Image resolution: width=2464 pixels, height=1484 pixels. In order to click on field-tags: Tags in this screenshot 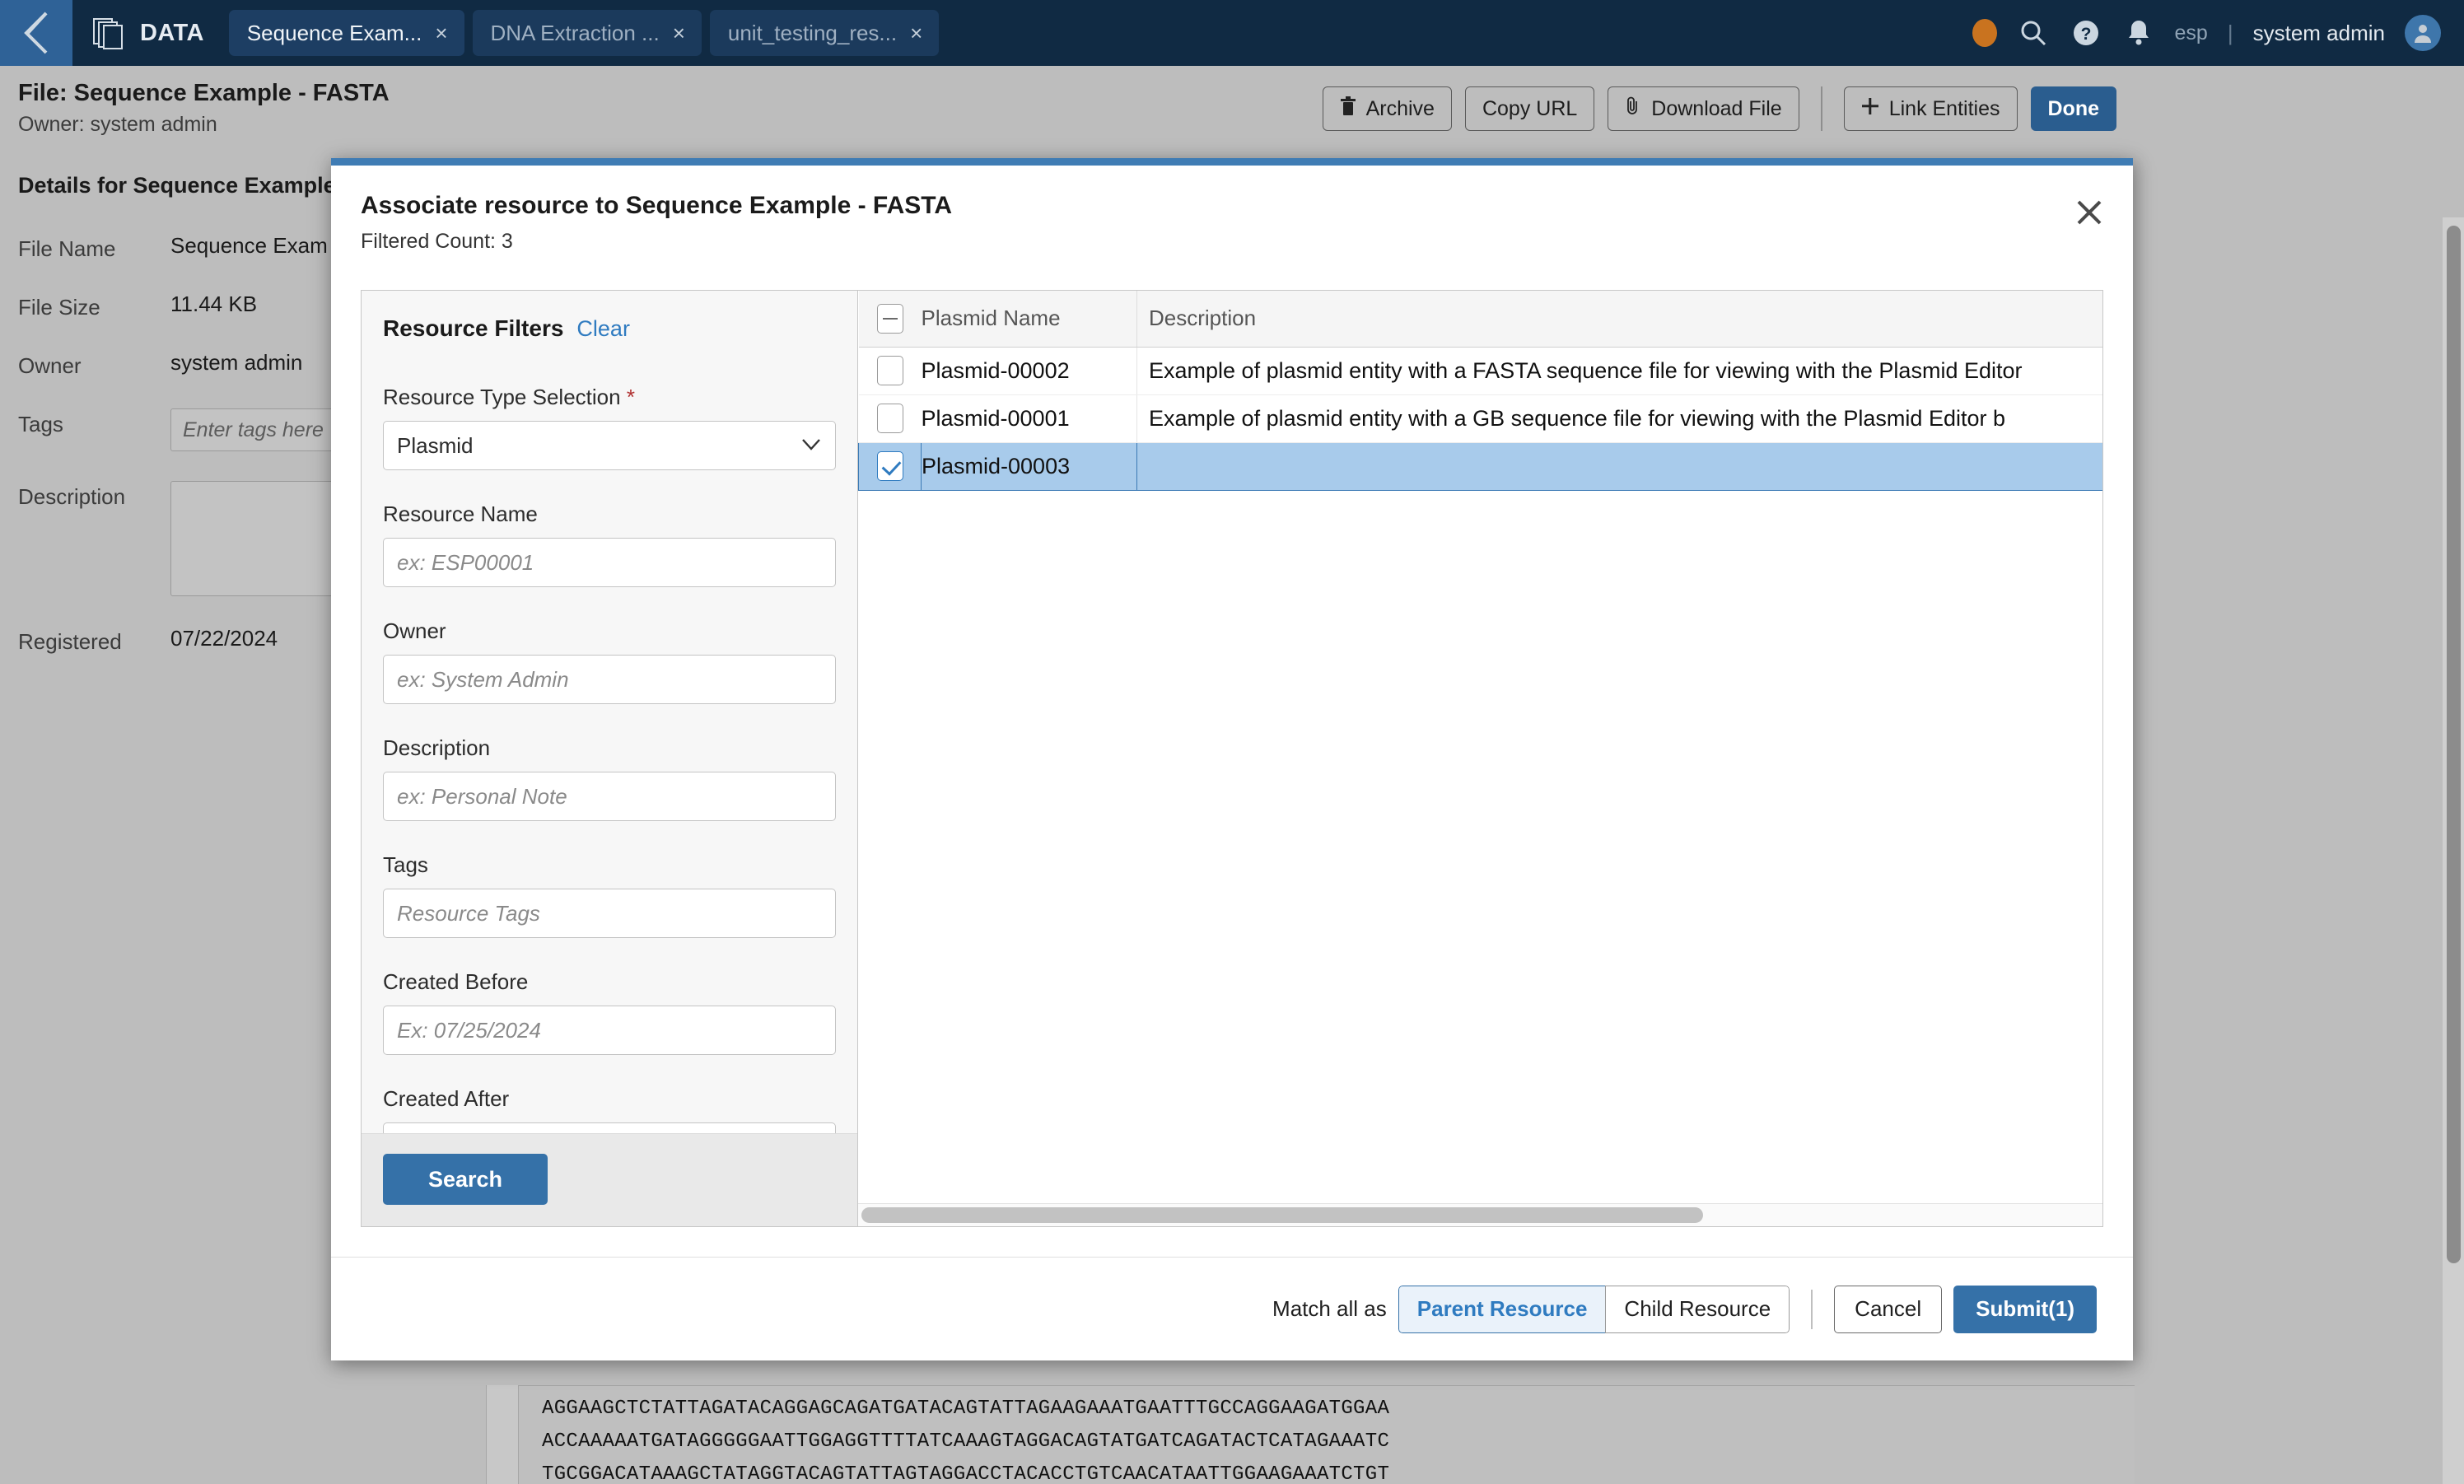, I will do `click(609, 895)`.